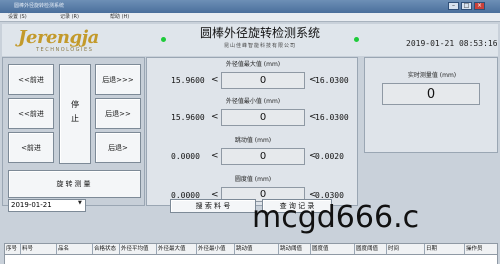 The width and height of the screenshot is (500, 264). Describe the element at coordinates (75, 114) in the screenshot. I see `stop-button: 停止` at that location.